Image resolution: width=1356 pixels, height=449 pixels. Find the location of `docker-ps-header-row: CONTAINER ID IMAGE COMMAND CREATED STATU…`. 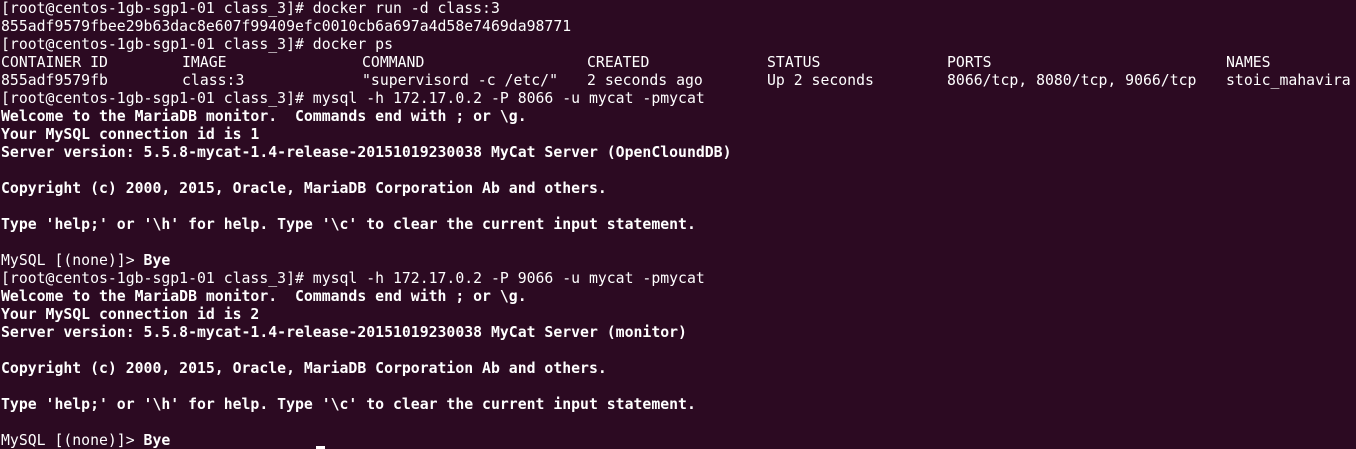

docker-ps-header-row: CONTAINER ID IMAGE COMMAND CREATED STATU… is located at coordinates (678, 63).